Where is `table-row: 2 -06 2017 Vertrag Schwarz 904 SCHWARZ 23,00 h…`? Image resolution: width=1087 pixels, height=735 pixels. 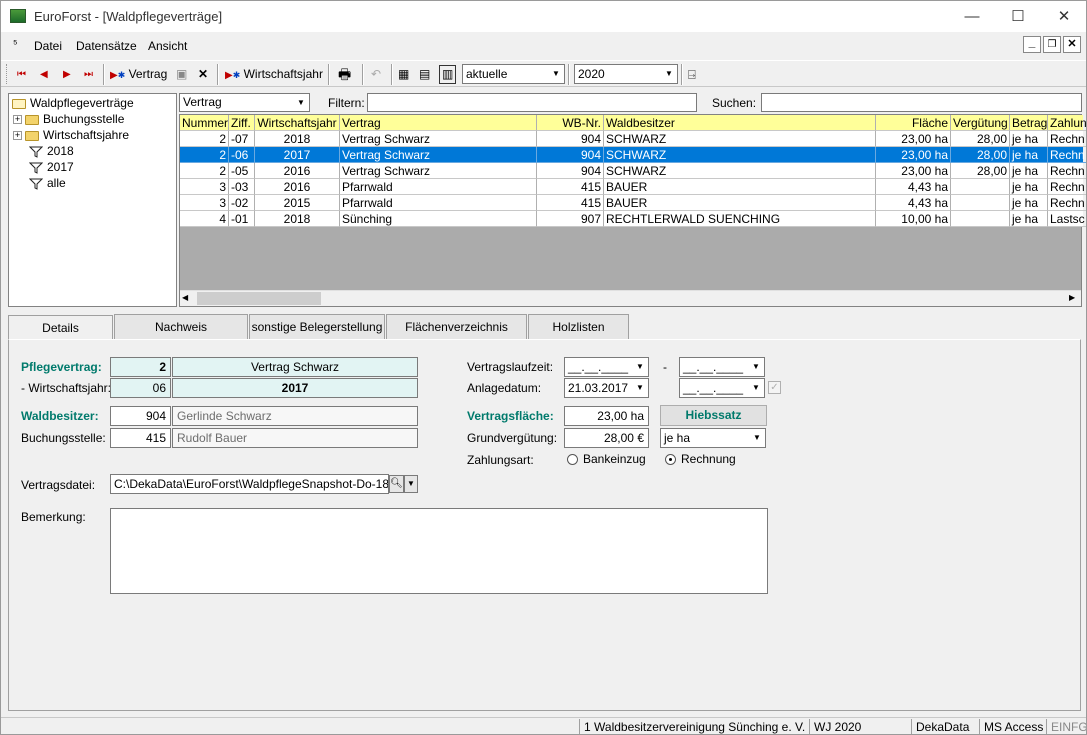 table-row: 2 -06 2017 Vertrag Schwarz 904 SCHWARZ 23,00 h… is located at coordinates (633, 155).